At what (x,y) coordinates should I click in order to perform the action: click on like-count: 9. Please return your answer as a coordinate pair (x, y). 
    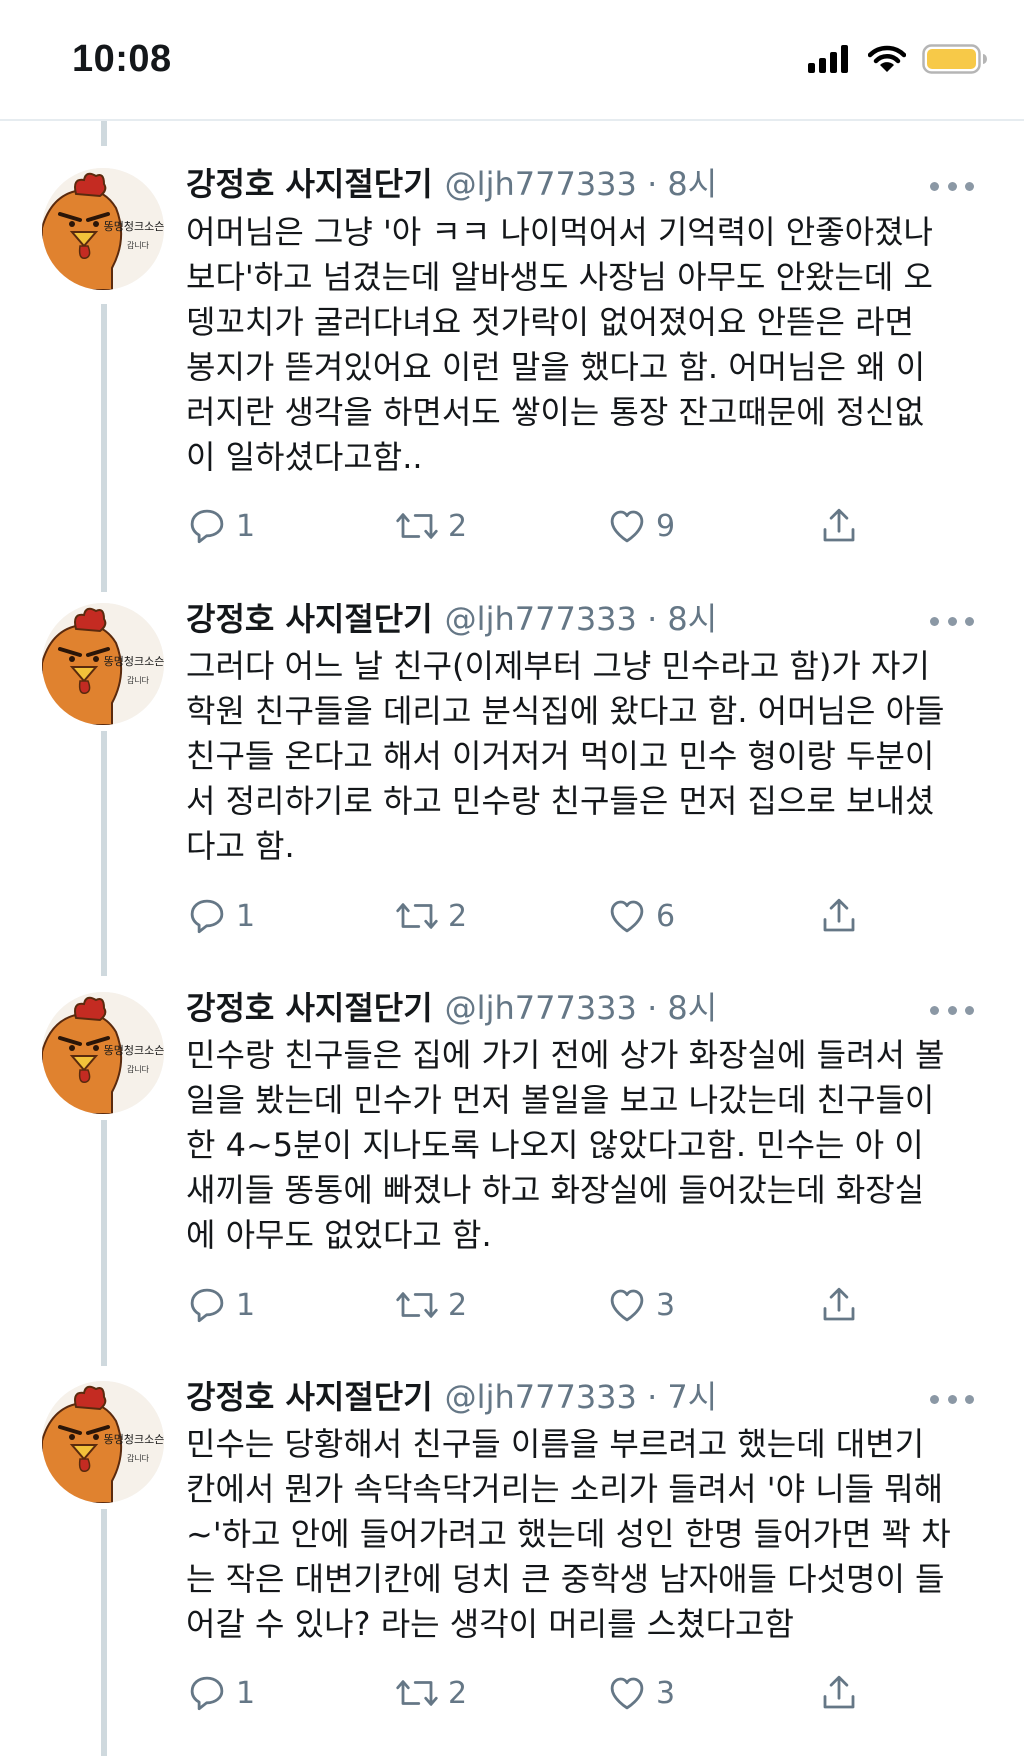
    Looking at the image, I should click on (666, 526).